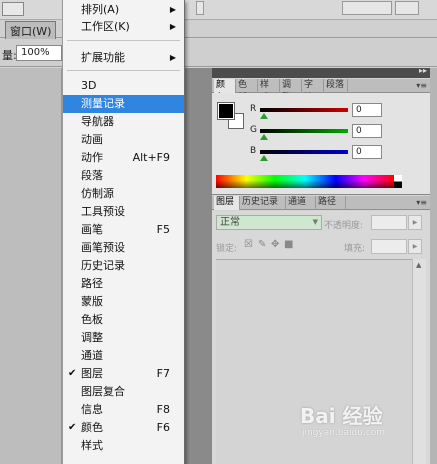 Image resolution: width=437 pixels, height=464 pixels. Describe the element at coordinates (123, 446) in the screenshot. I see `menu-item: 样式` at that location.